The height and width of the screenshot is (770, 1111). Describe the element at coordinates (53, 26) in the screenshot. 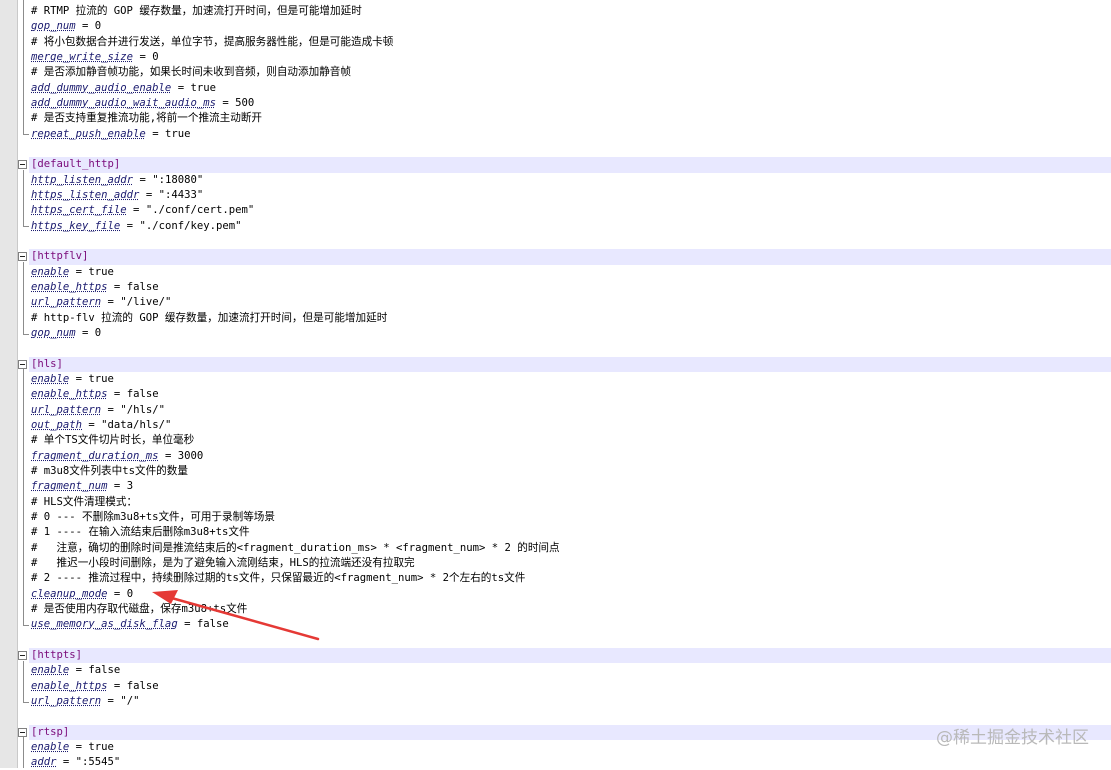

I see `config-key: gop_num` at that location.